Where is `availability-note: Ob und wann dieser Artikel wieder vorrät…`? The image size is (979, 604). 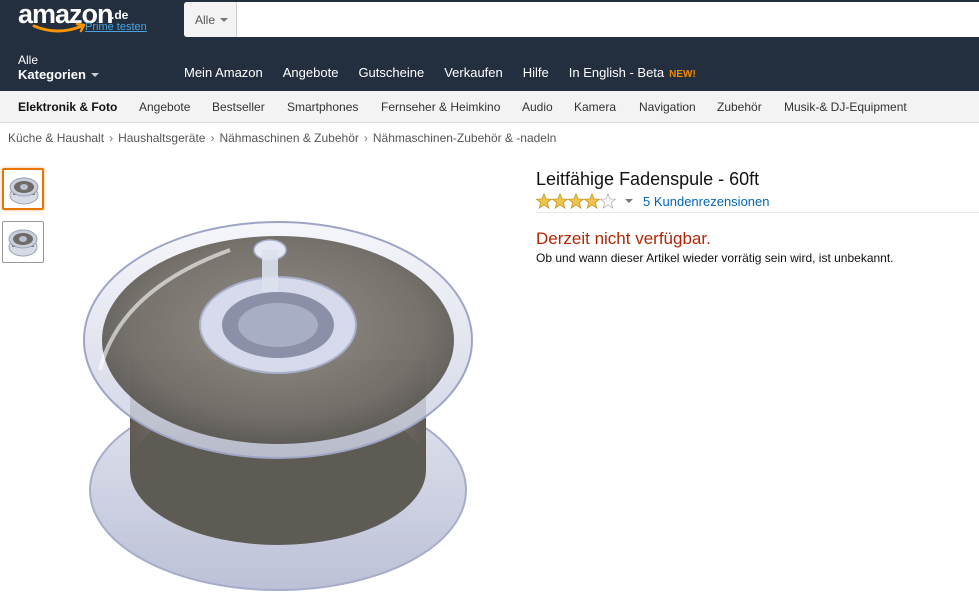 availability-note: Ob und wann dieser Artikel wieder vorrät… is located at coordinates (715, 258).